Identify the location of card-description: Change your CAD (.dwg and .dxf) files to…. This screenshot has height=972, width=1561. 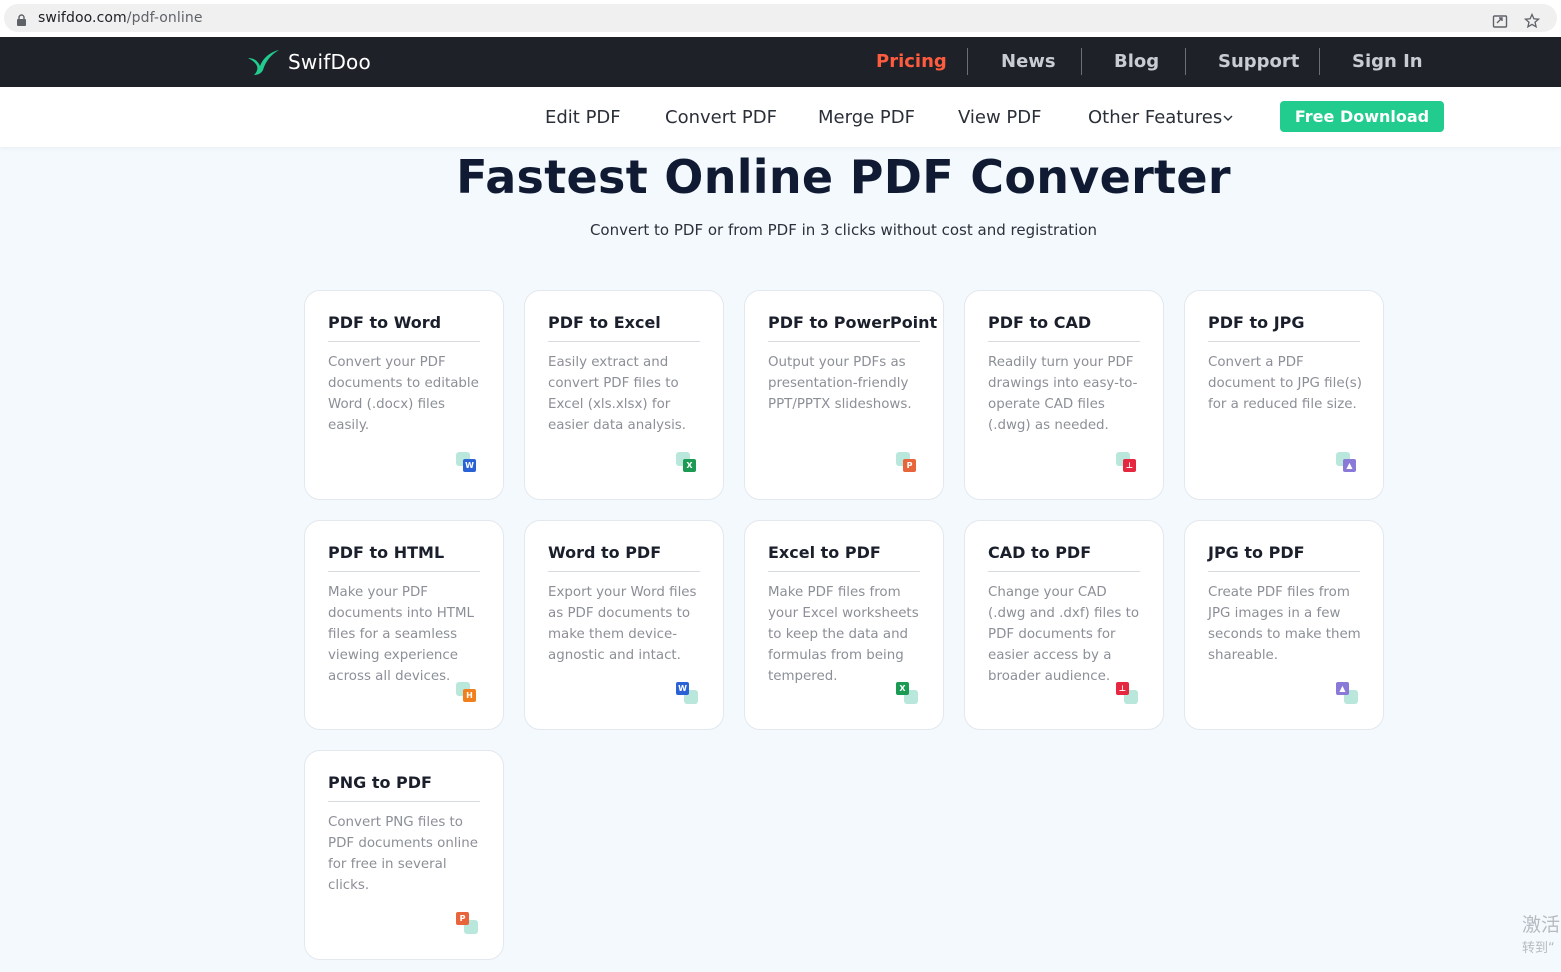
(1064, 634).